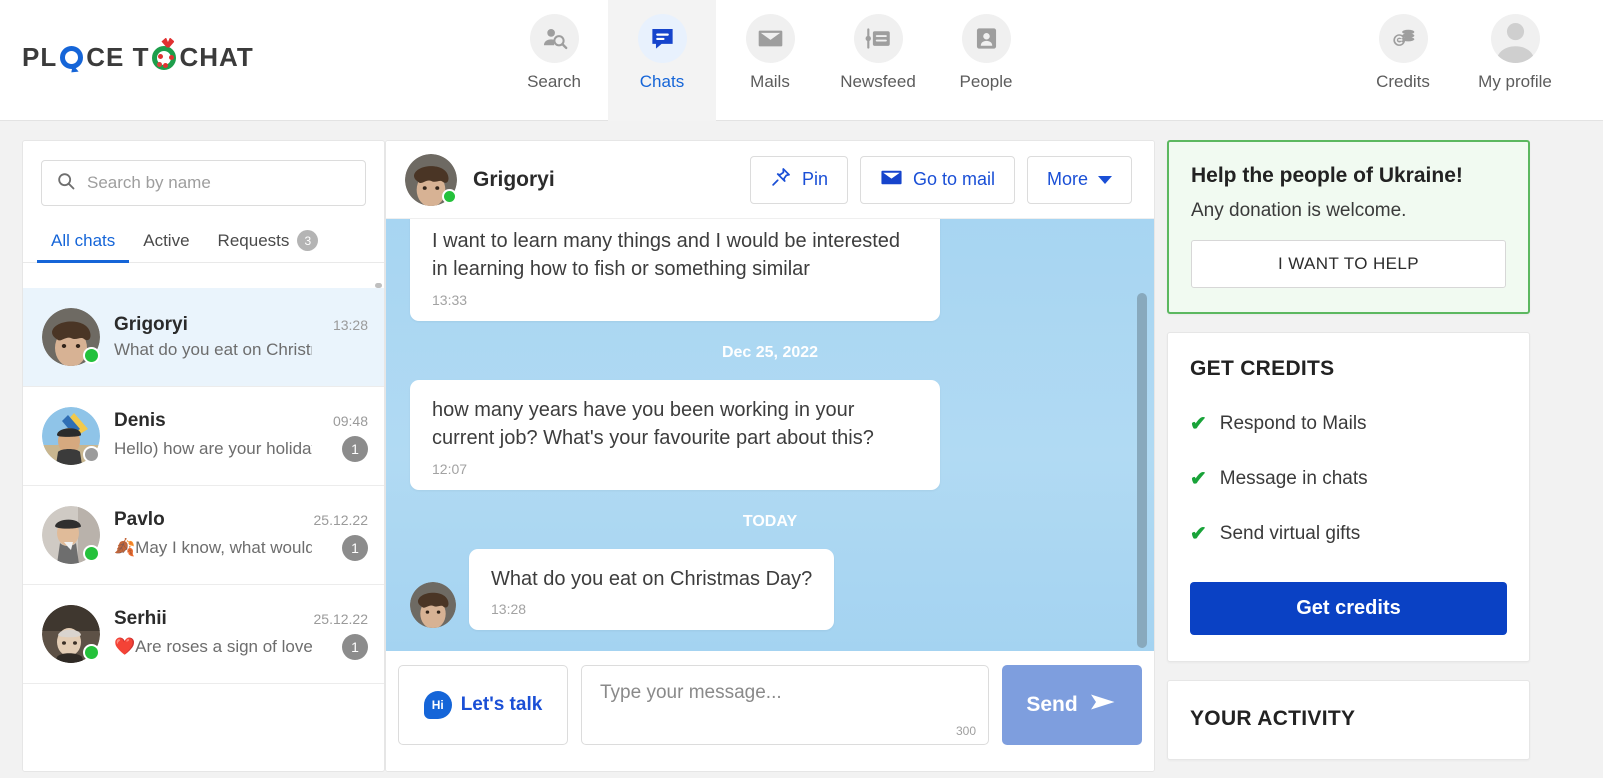  I want to click on go-to-mail-button-label: Go to mail, so click(953, 179).